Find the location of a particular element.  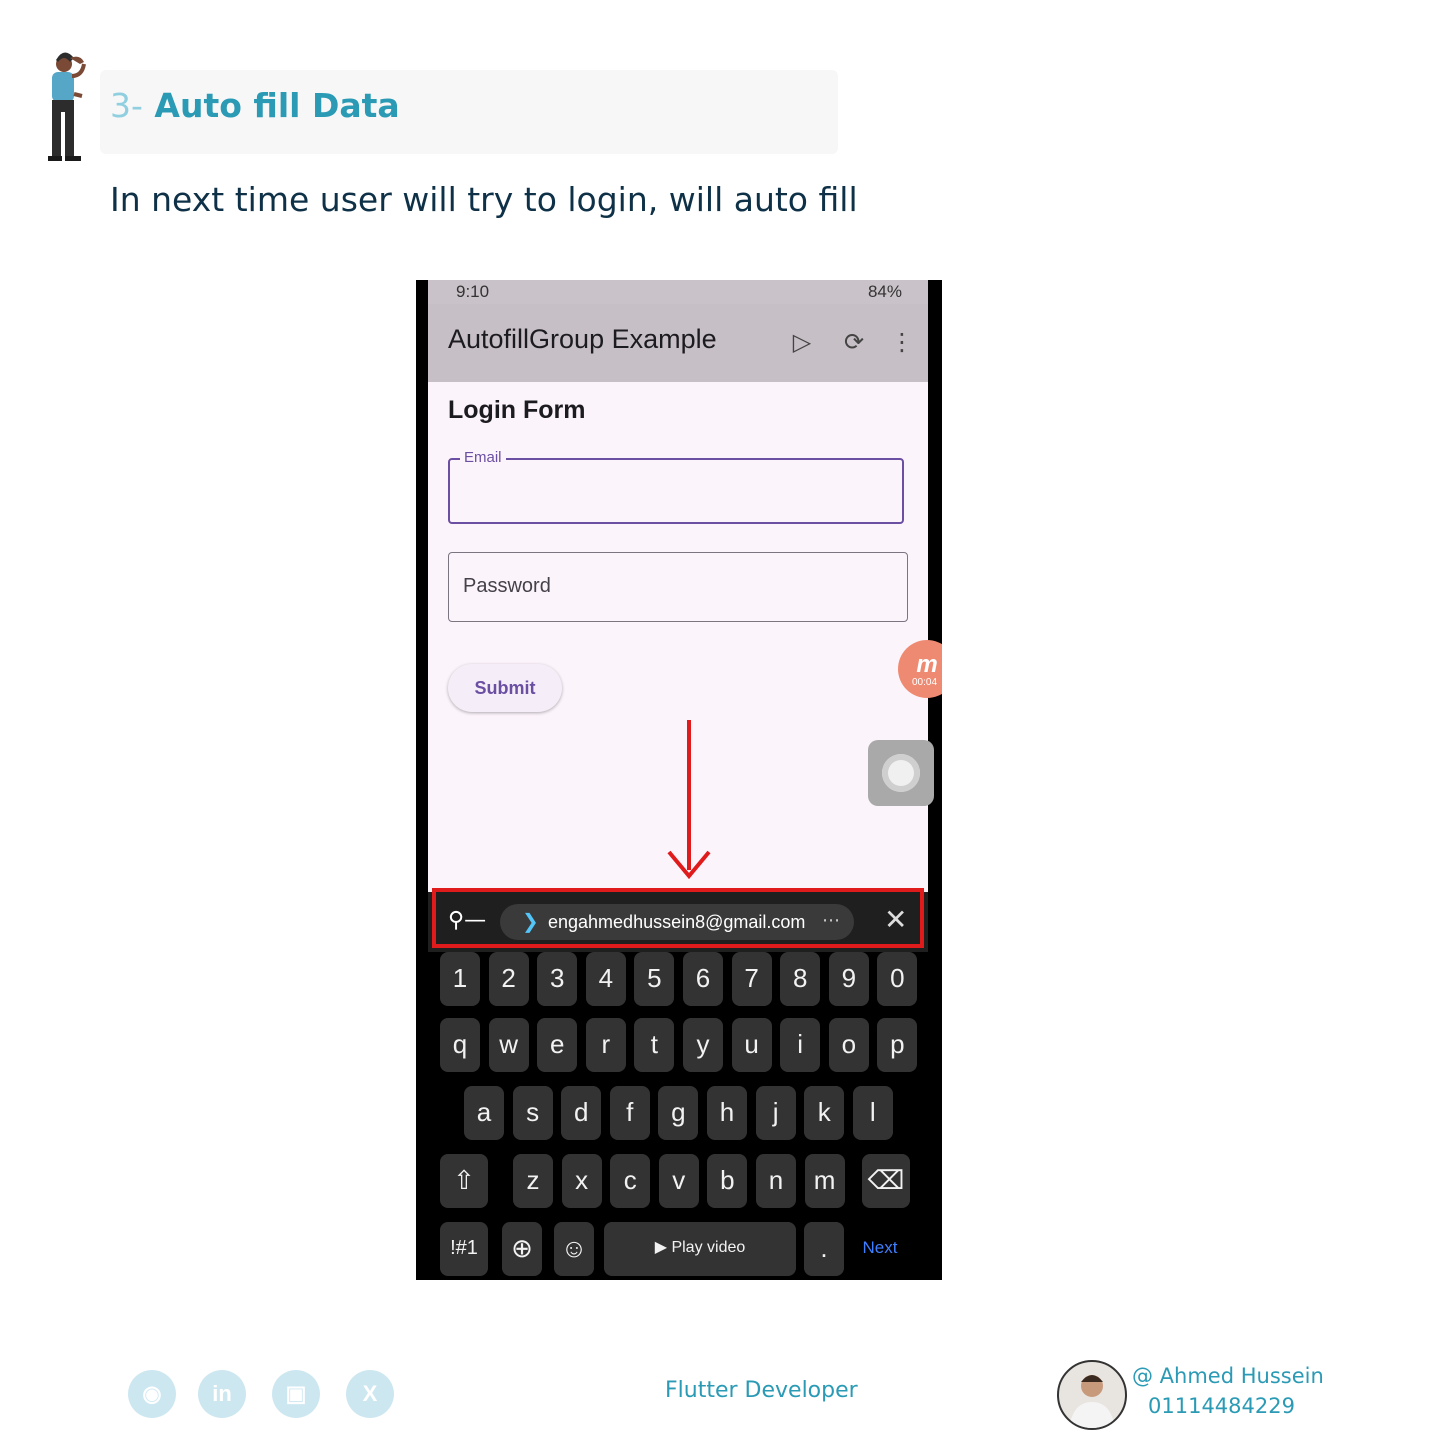

email-field: Email is located at coordinates (676, 486).